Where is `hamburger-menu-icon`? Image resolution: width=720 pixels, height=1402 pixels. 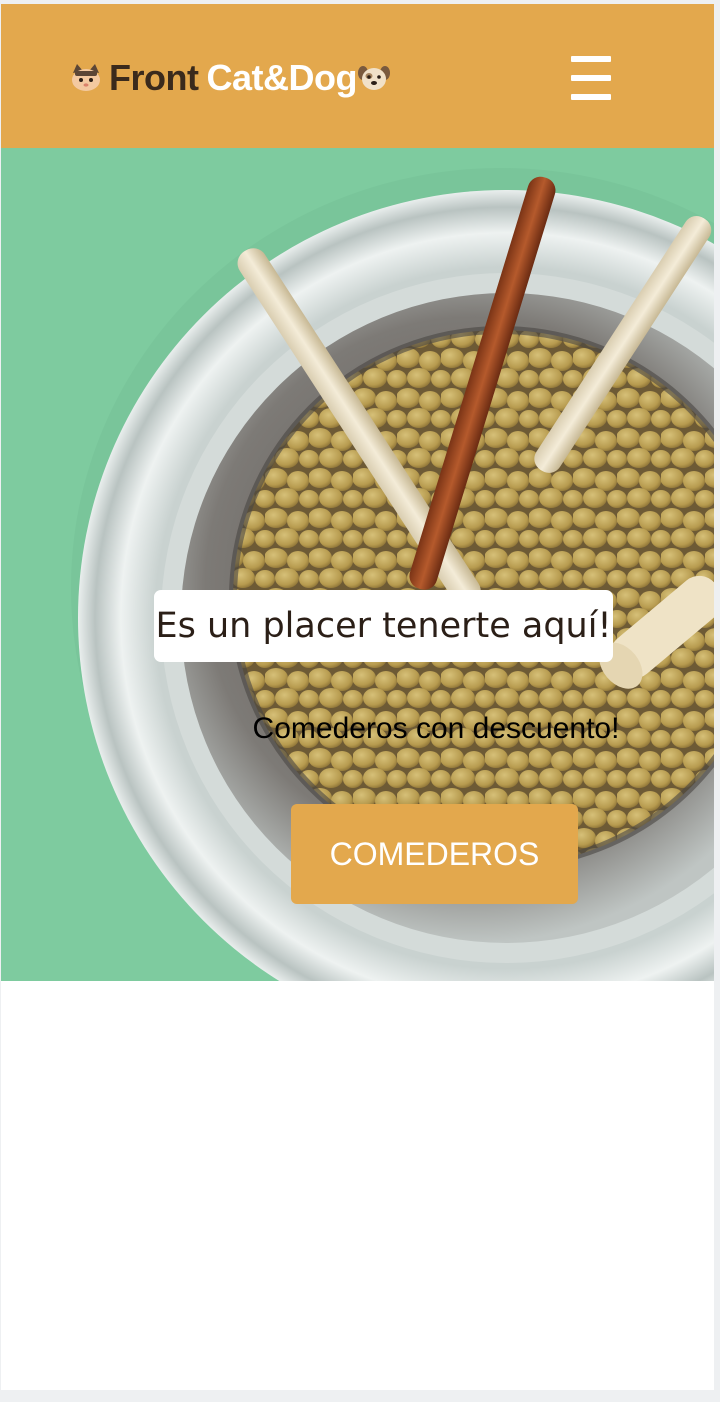
hamburger-menu-icon is located at coordinates (591, 78).